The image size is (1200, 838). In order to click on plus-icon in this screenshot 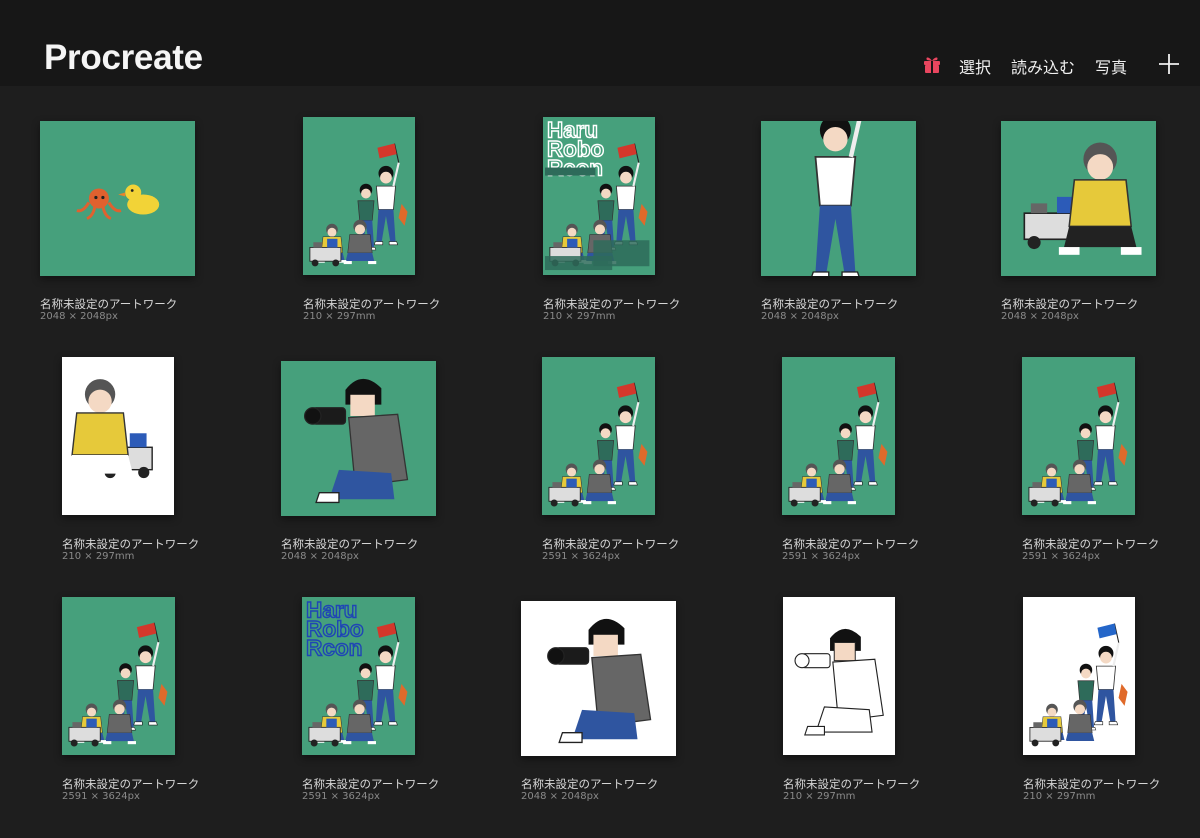, I will do `click(1169, 64)`.